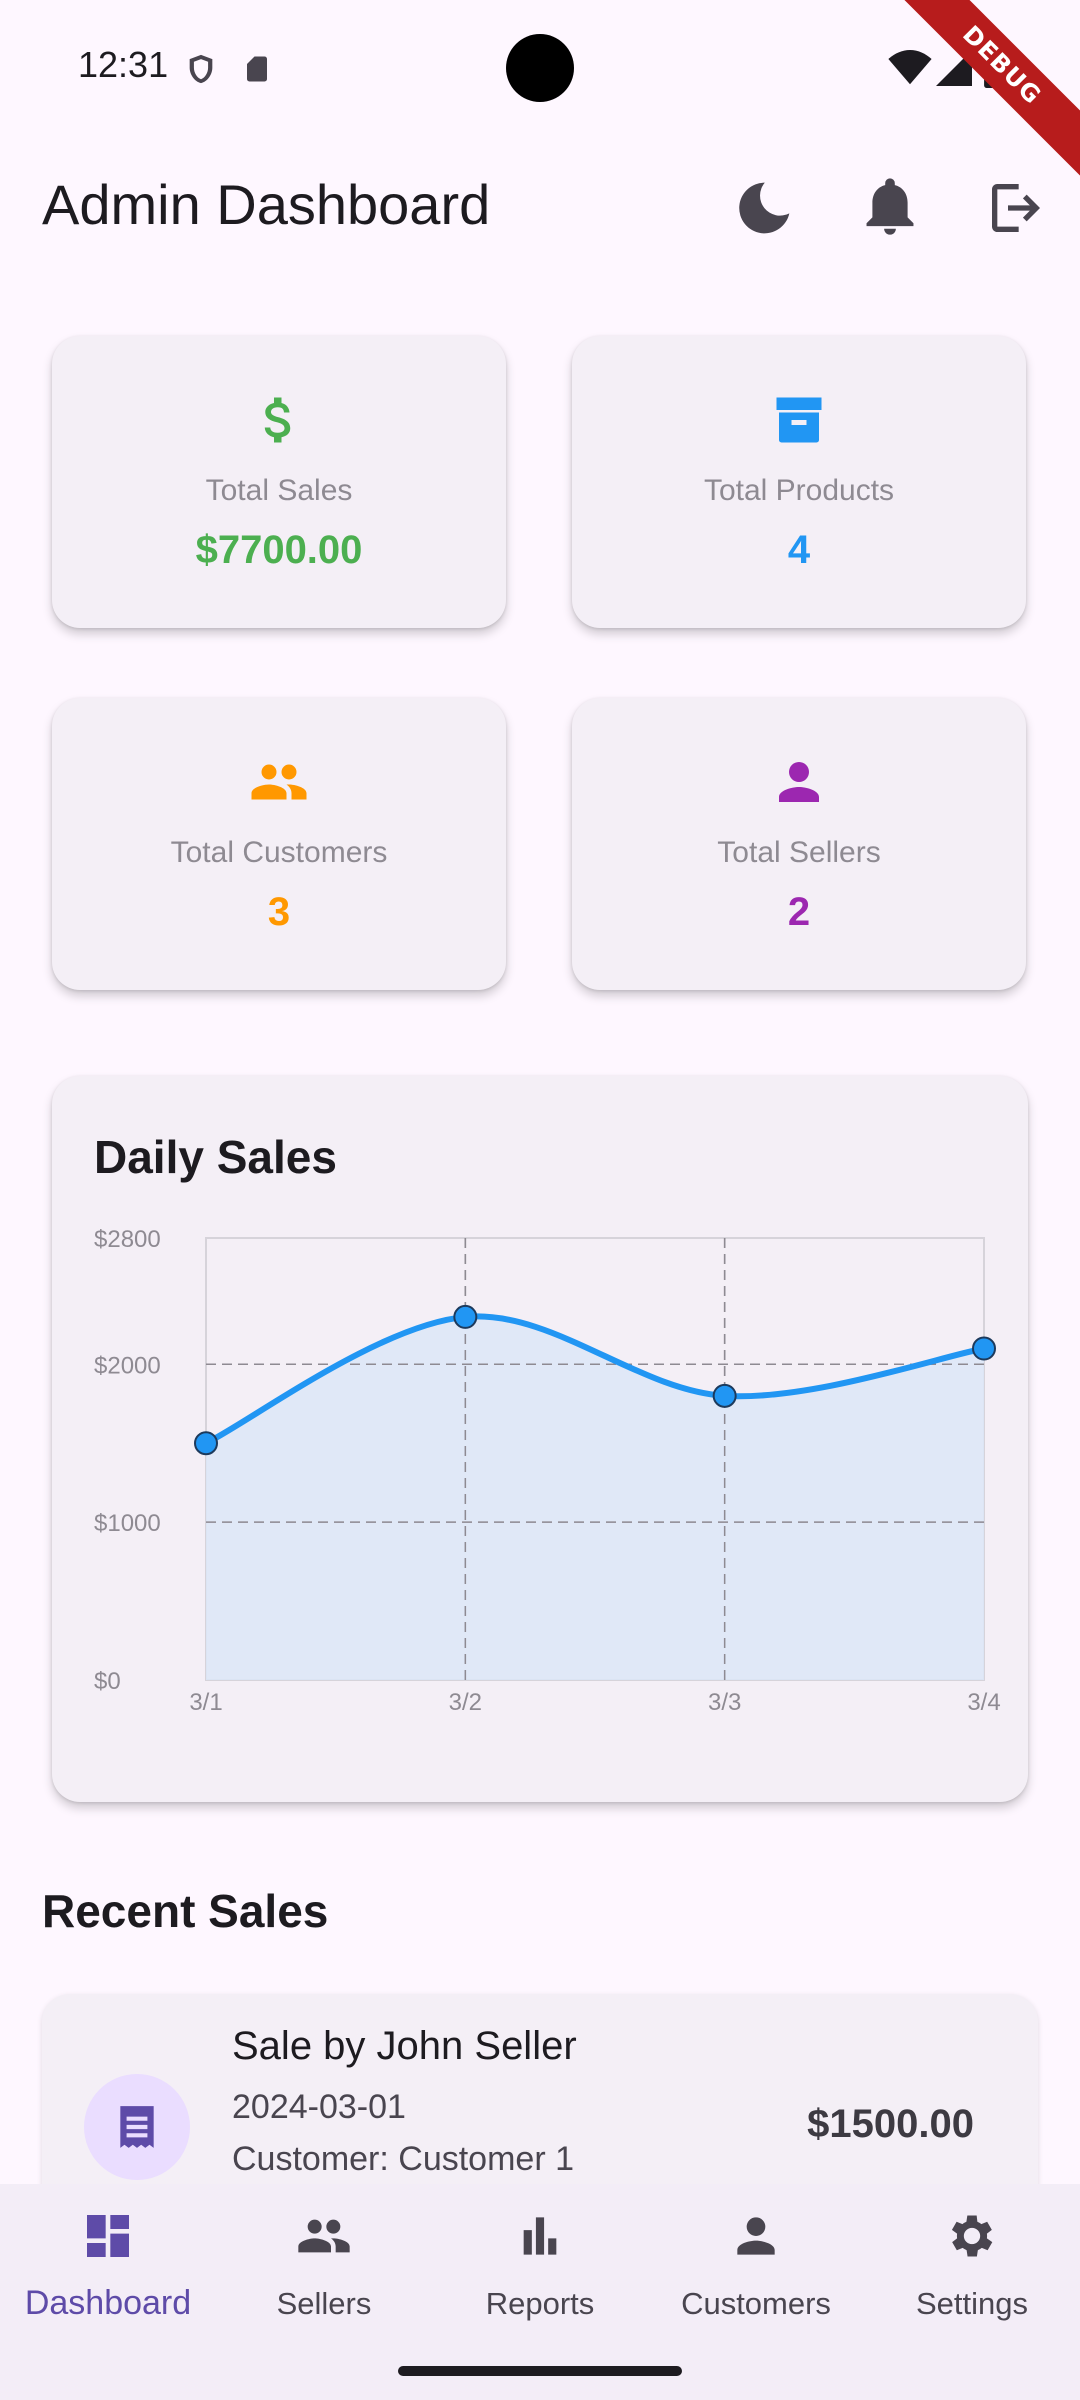  I want to click on stat-card-total-customers: Total Customers 3, so click(279, 844).